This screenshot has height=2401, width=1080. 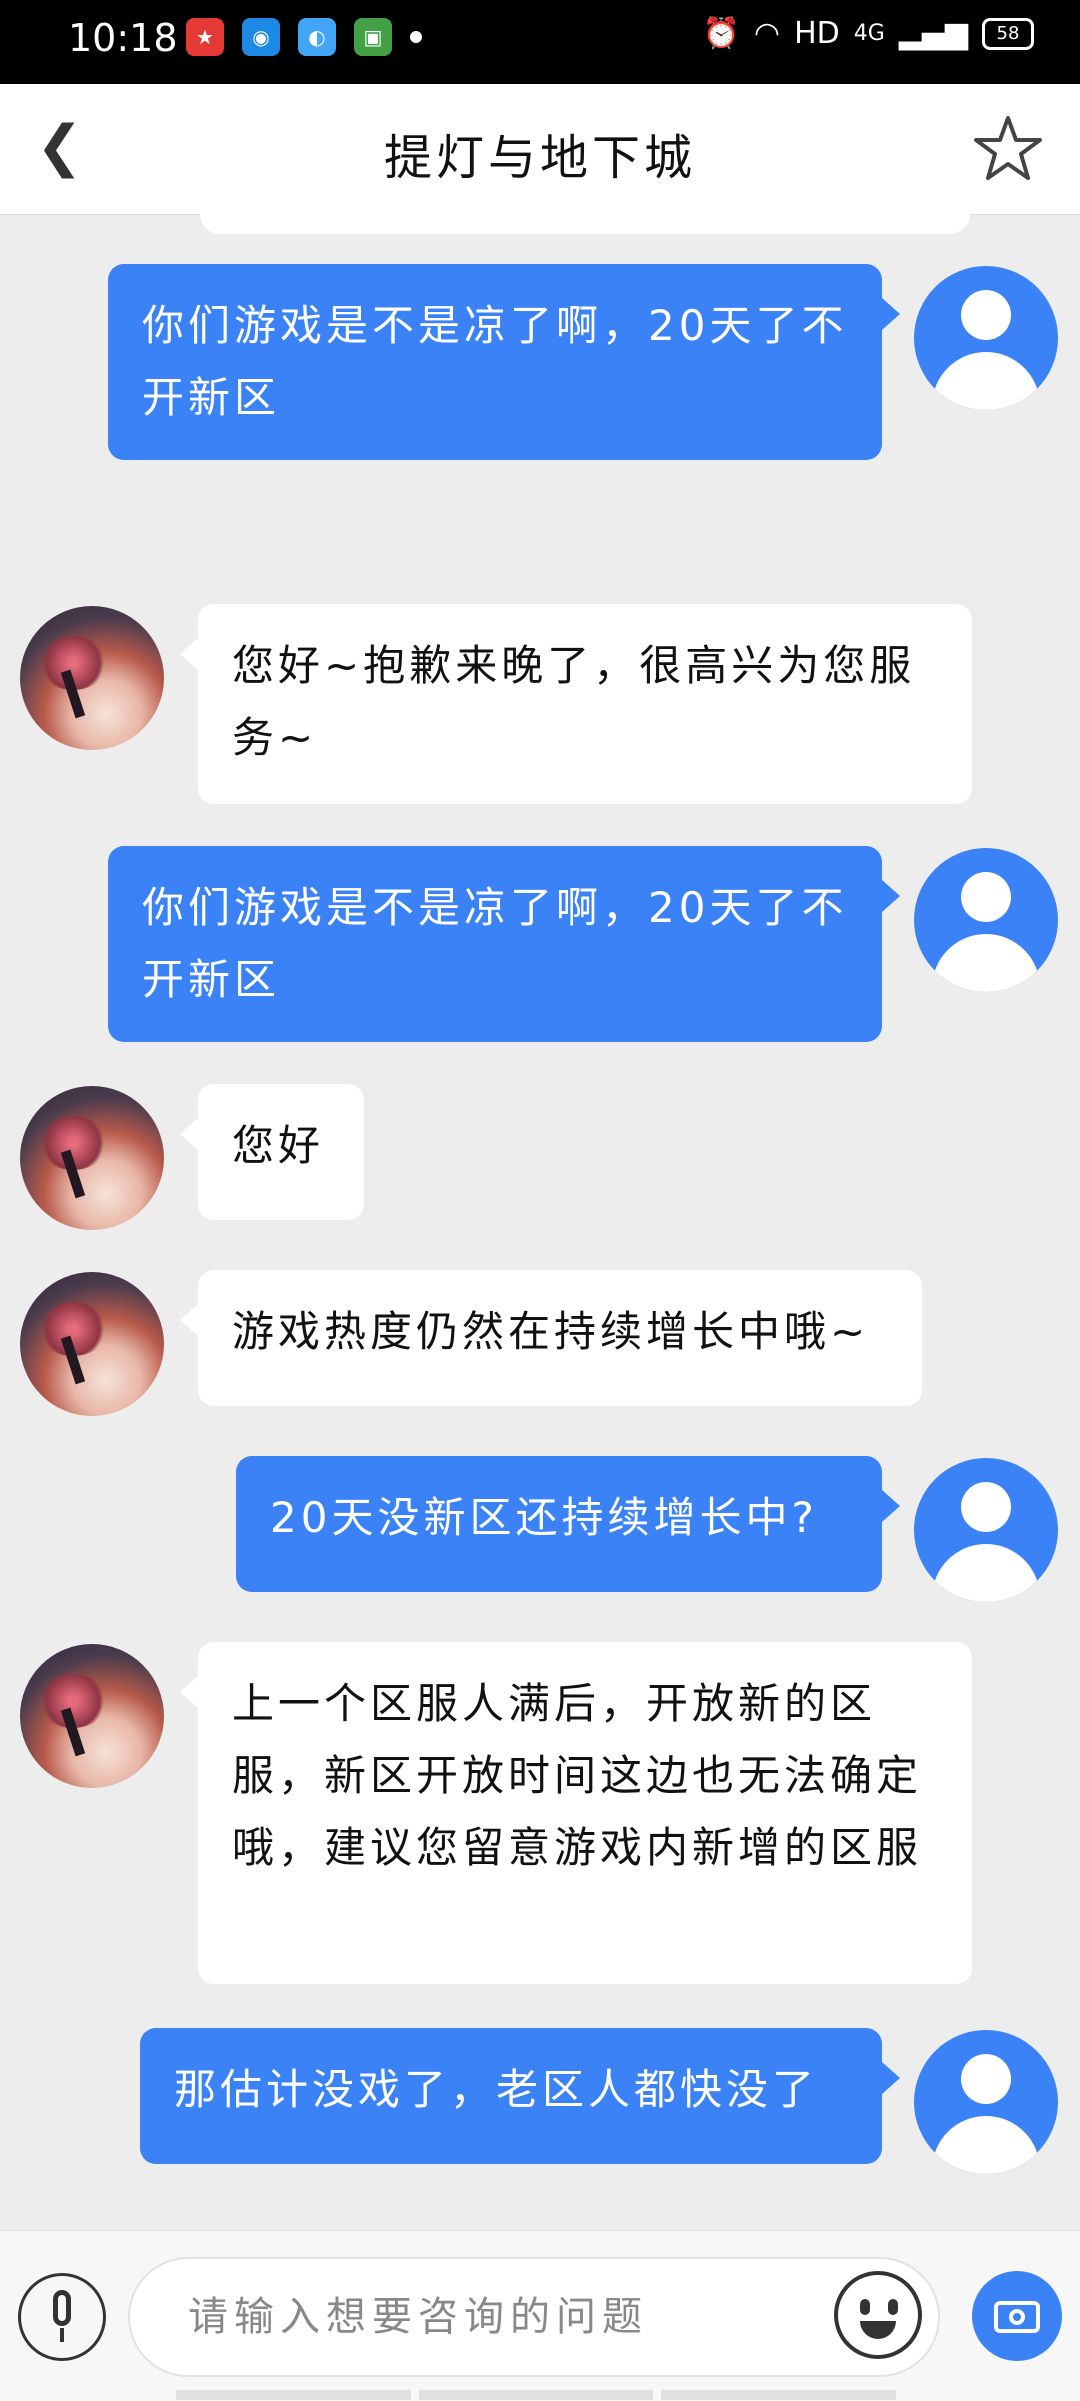 I want to click on battery-icon: 58, so click(x=1008, y=33).